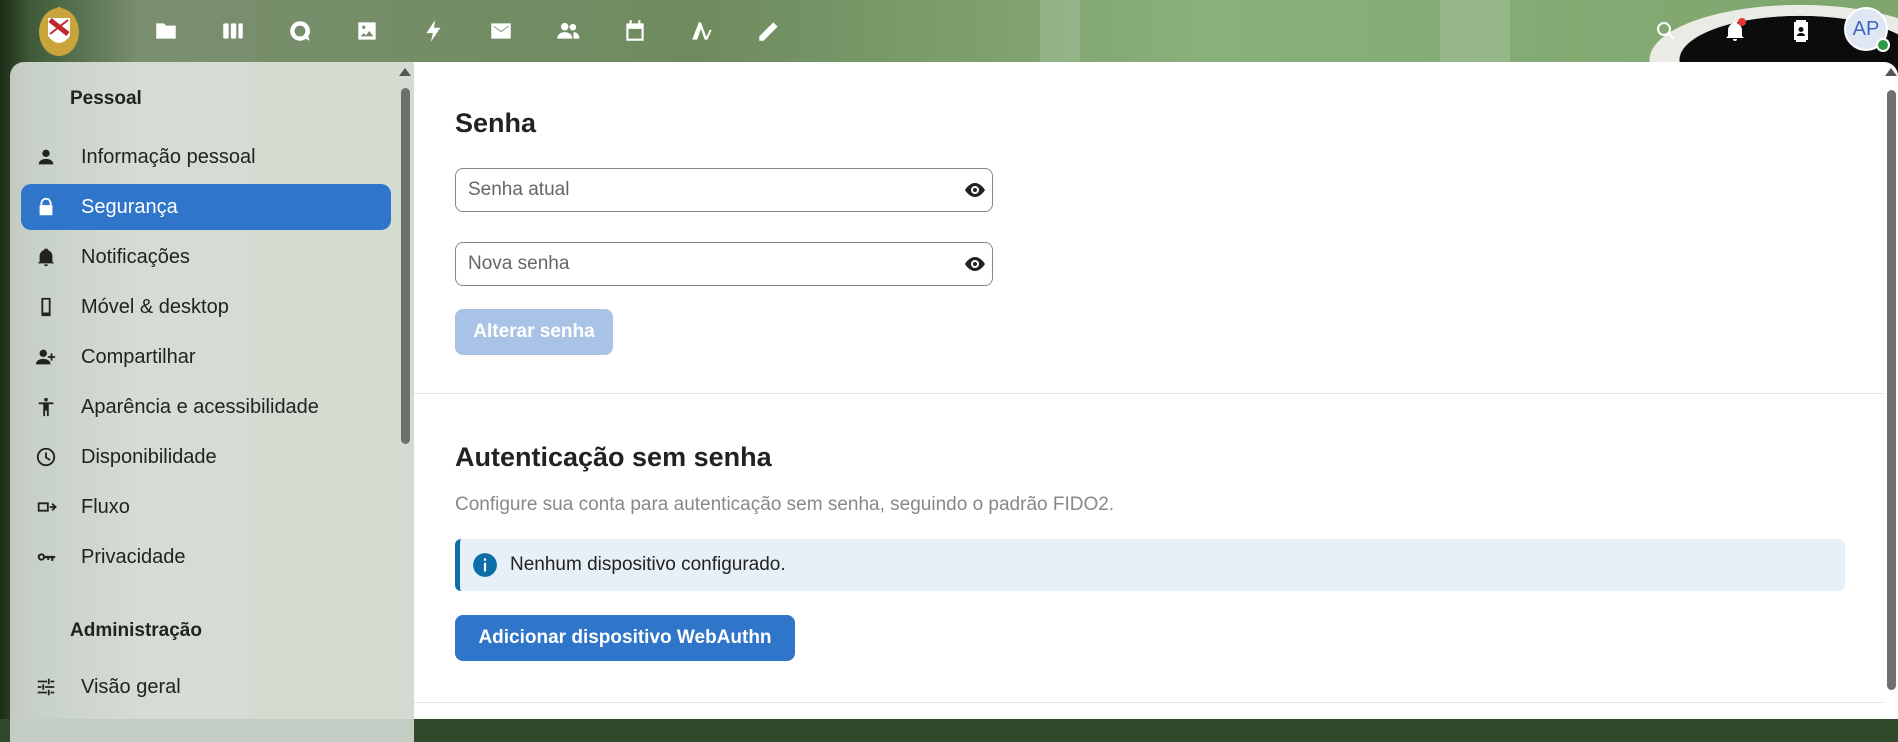 This screenshot has width=1898, height=742. Describe the element at coordinates (1742, 22) in the screenshot. I see `notification-badge` at that location.